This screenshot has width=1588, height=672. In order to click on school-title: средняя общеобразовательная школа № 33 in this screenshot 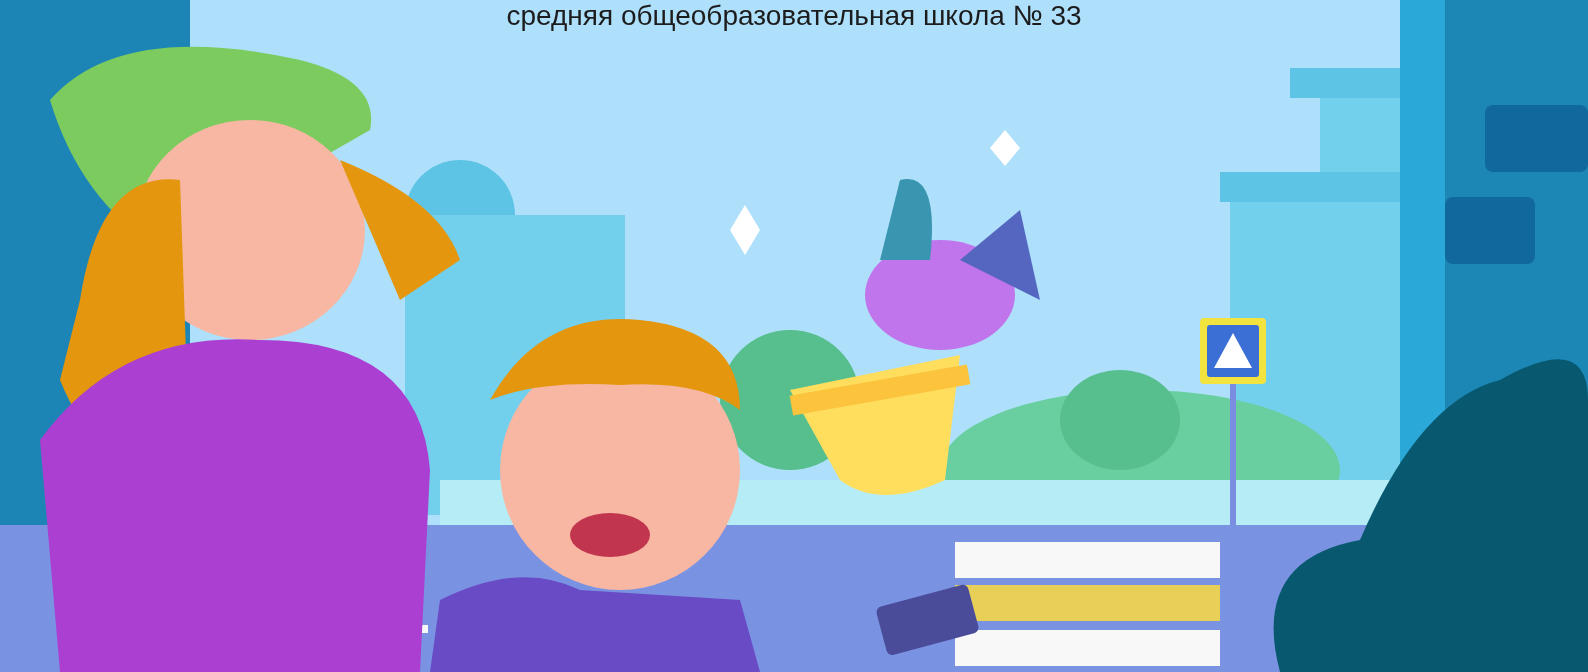, I will do `click(794, 16)`.